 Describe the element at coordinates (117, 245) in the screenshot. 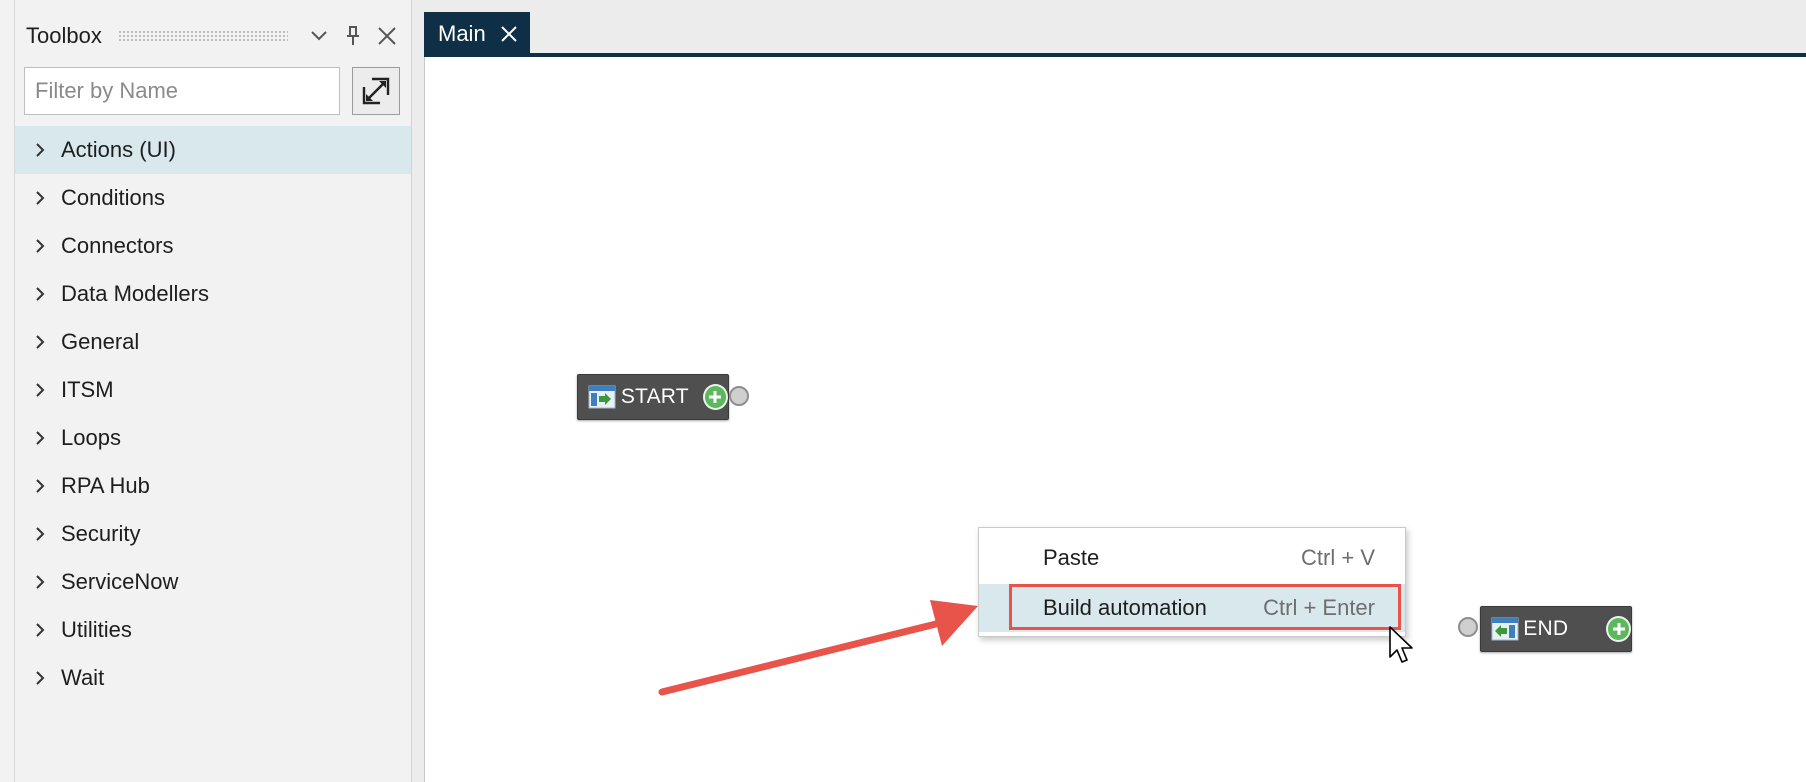

I see `category-label: Connectors` at that location.